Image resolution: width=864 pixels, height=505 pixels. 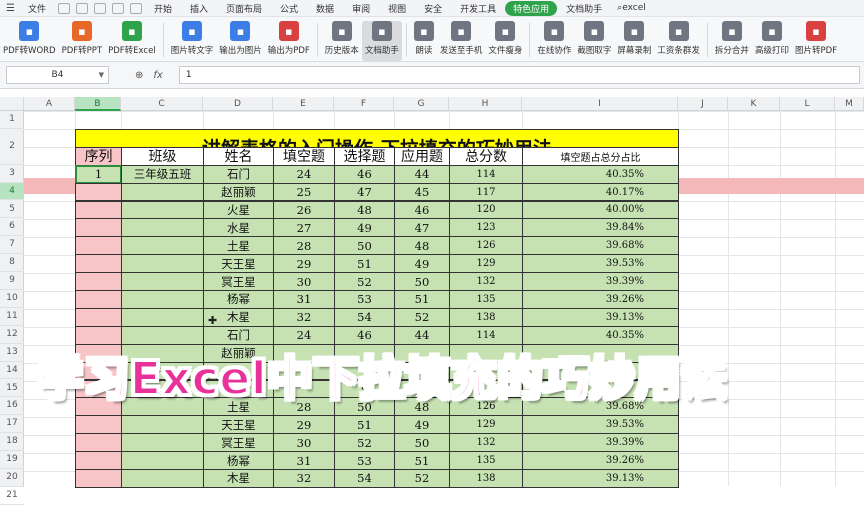 What do you see at coordinates (192, 41) in the screenshot?
I see `ribbon-button: ▪ 图片转文字` at bounding box center [192, 41].